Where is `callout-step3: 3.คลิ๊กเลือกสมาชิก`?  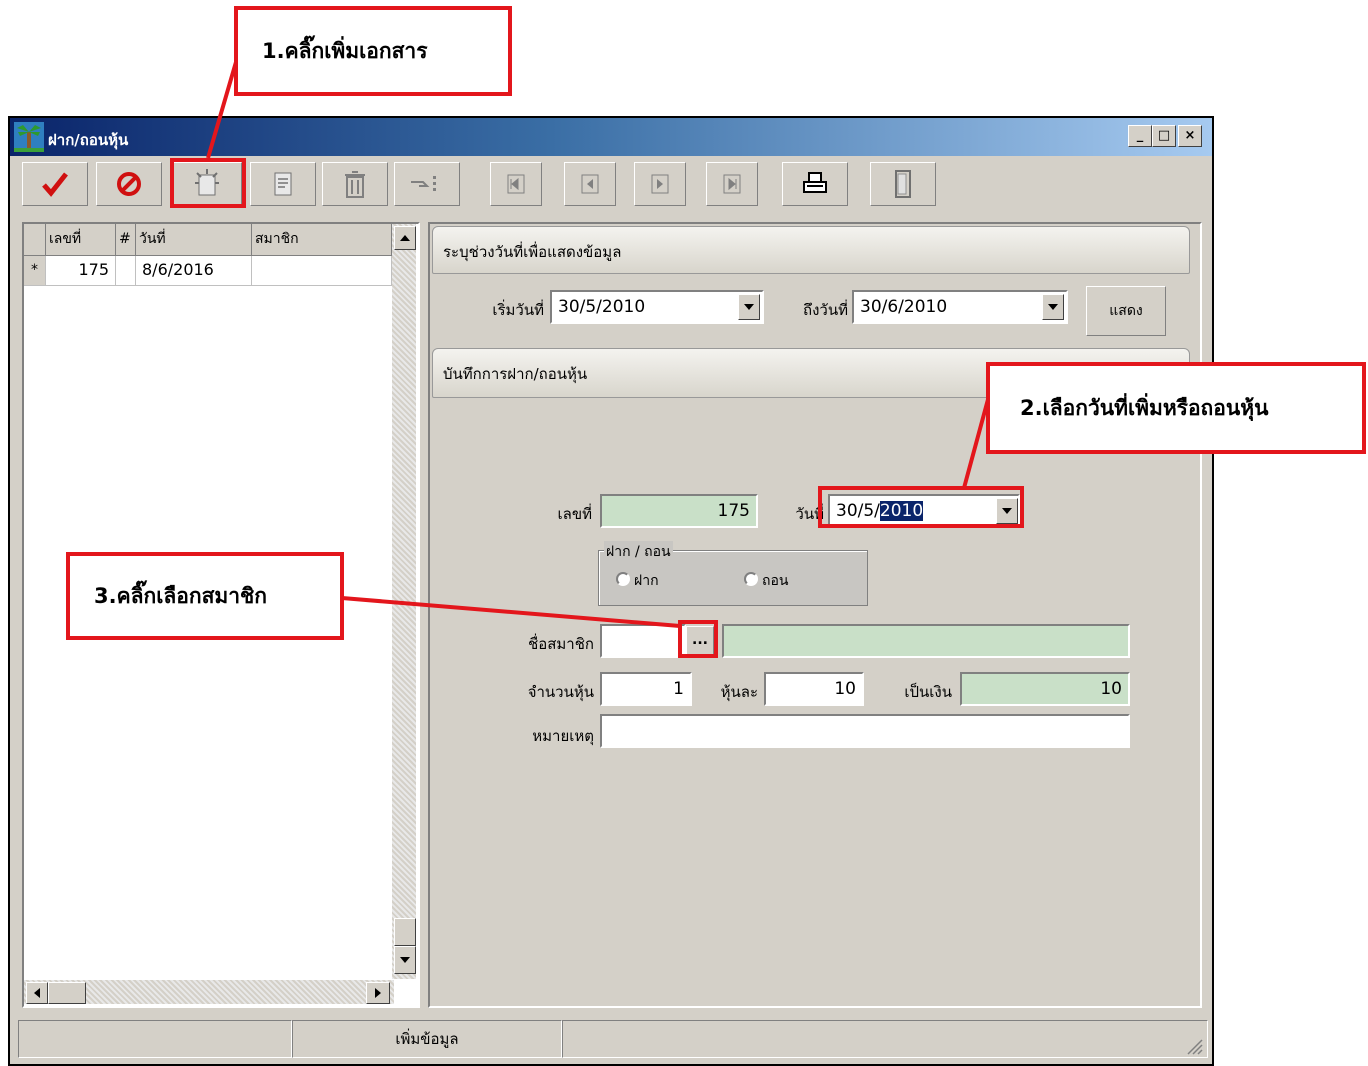
callout-step3: 3.คลิ๊กเลือกสมาชิก is located at coordinates (205, 596).